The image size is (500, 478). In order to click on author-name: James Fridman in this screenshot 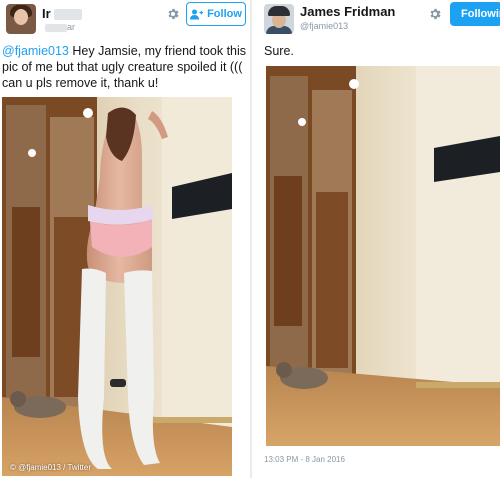, I will do `click(347, 11)`.